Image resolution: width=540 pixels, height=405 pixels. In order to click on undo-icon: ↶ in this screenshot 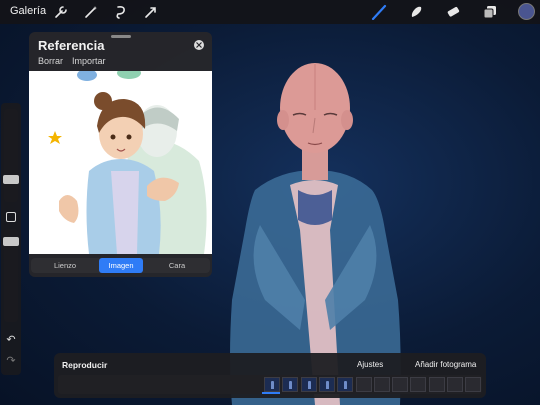, I will do `click(11, 340)`.